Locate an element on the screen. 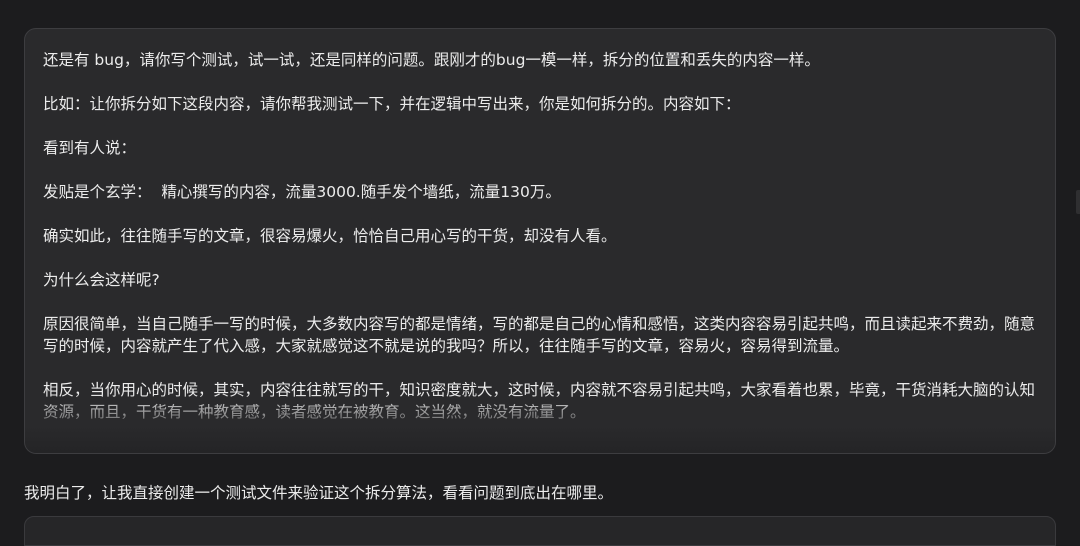 Image resolution: width=1080 pixels, height=546 pixels. user-message-paragraph: 为什么会这样呢? is located at coordinates (101, 280).